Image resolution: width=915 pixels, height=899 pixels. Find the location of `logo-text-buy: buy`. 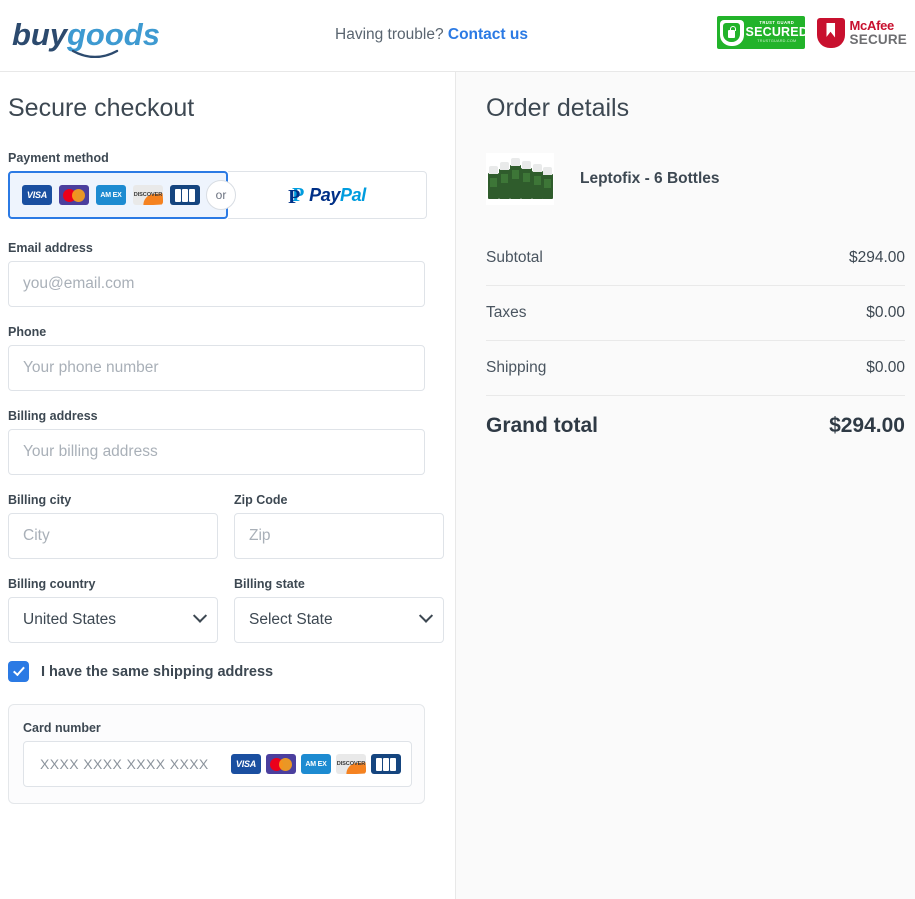

logo-text-buy: buy is located at coordinates (40, 34).